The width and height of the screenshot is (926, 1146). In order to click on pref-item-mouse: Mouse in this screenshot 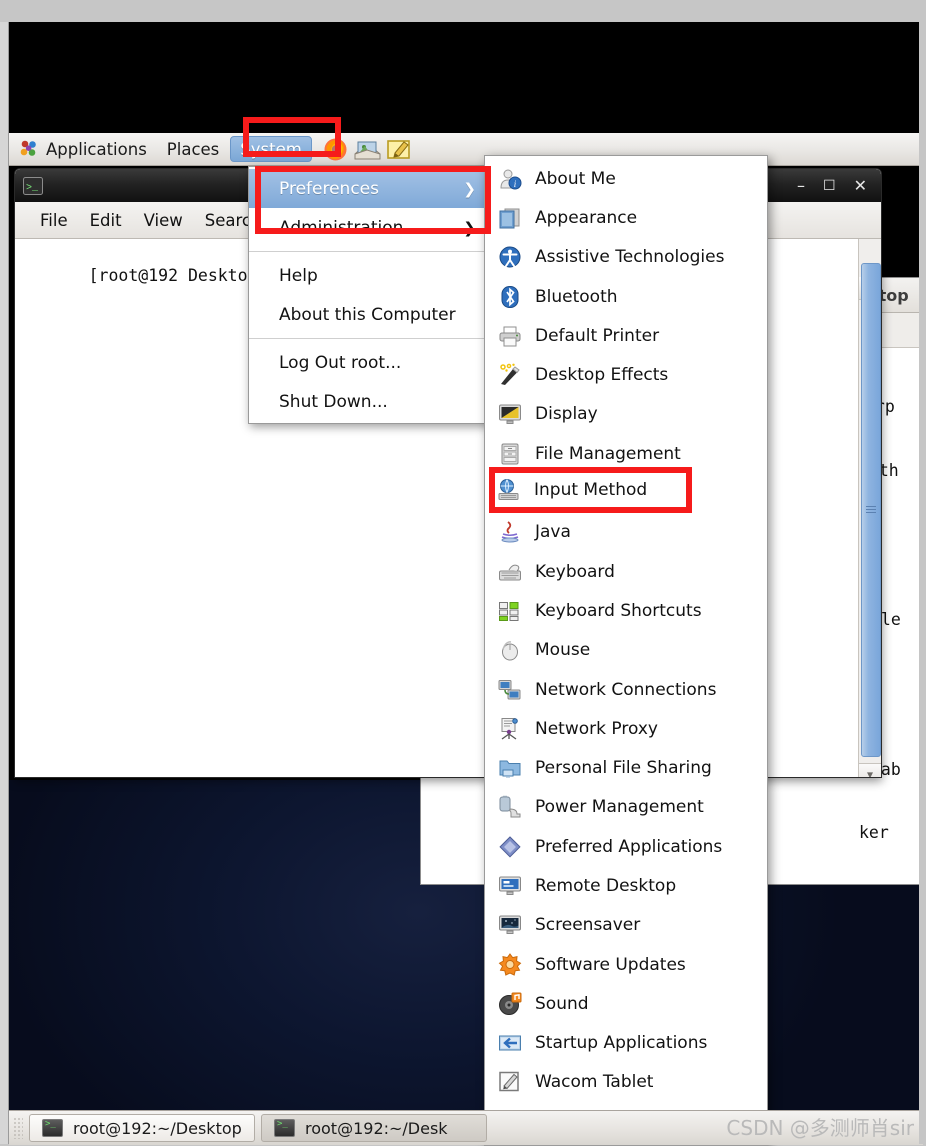, I will do `click(626, 650)`.